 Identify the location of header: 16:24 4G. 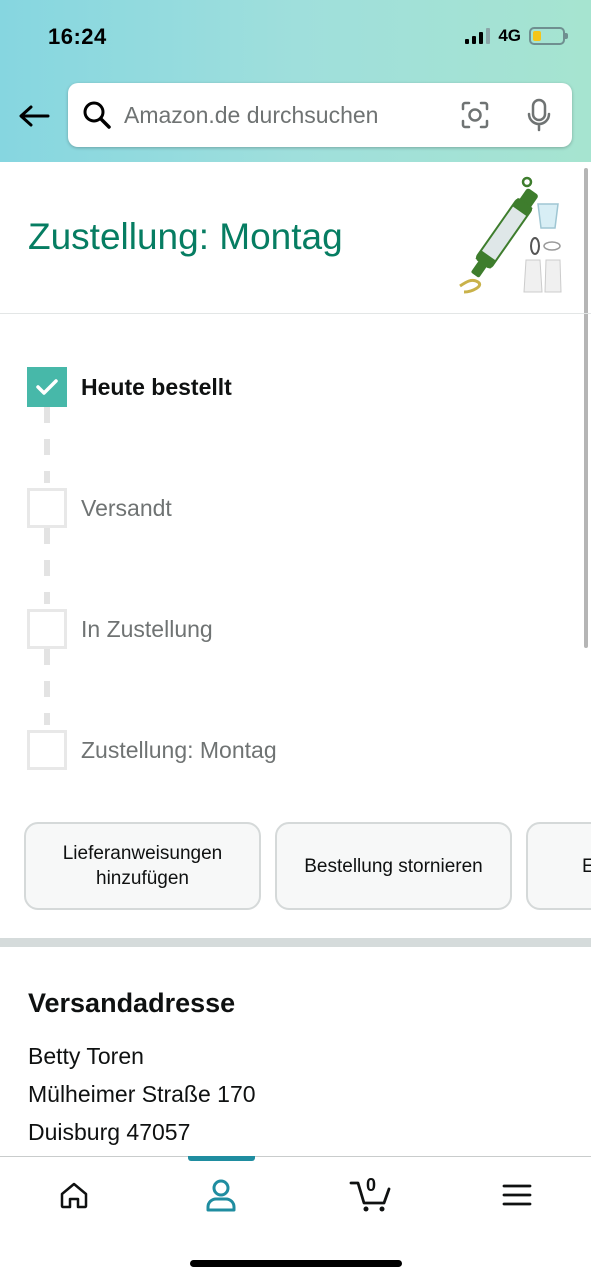
(295, 81).